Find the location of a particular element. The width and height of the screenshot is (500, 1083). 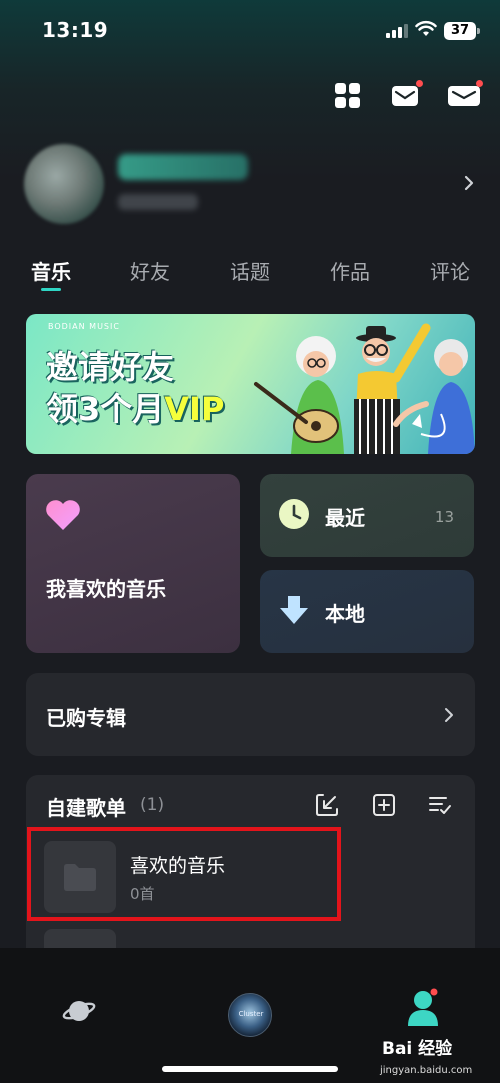

now-playing-disc: Cluster is located at coordinates (250, 1015).